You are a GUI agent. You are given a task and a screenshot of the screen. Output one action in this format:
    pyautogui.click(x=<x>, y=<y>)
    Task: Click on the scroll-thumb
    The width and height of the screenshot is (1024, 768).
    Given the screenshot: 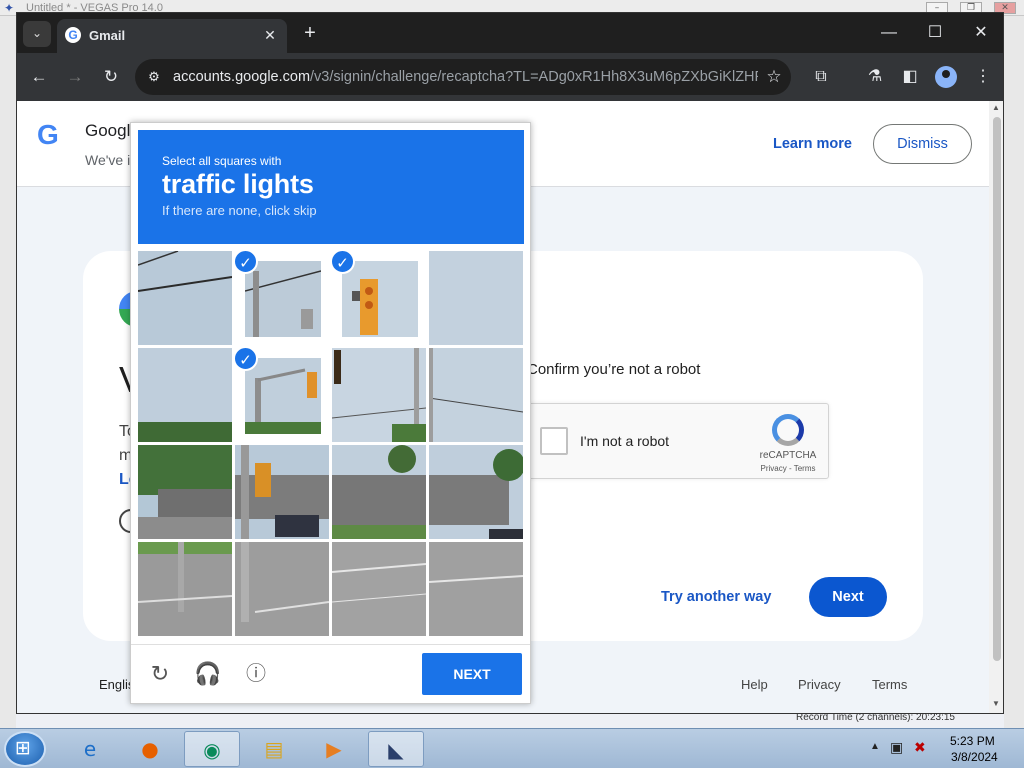 What is the action you would take?
    pyautogui.click(x=997, y=389)
    